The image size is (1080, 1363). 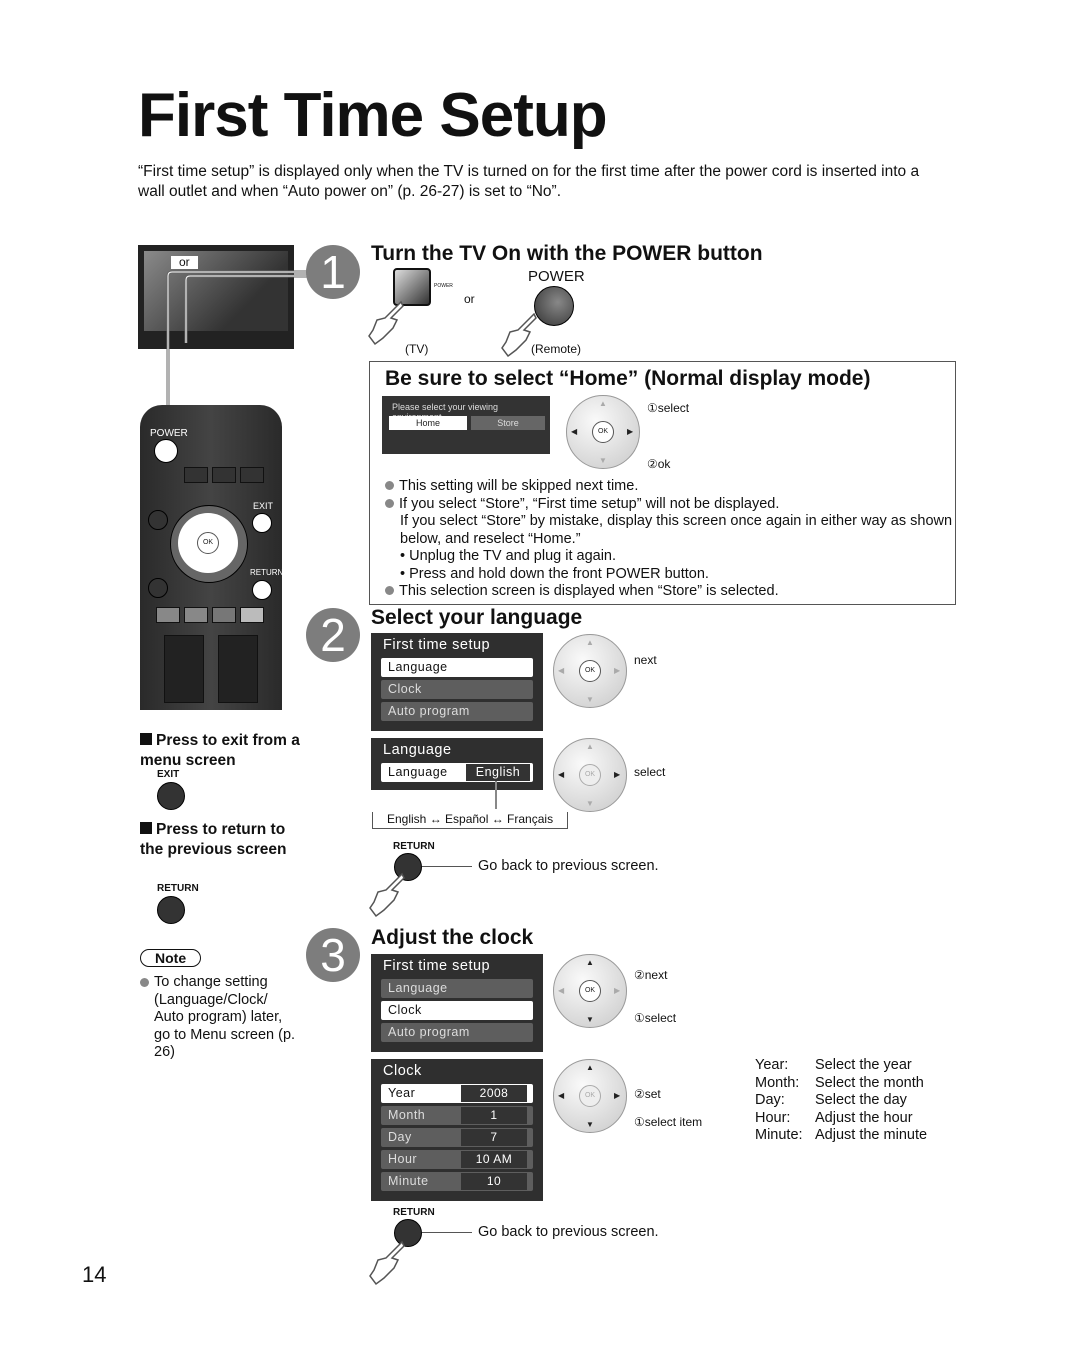 I want to click on remote-return-button, so click(x=262, y=590).